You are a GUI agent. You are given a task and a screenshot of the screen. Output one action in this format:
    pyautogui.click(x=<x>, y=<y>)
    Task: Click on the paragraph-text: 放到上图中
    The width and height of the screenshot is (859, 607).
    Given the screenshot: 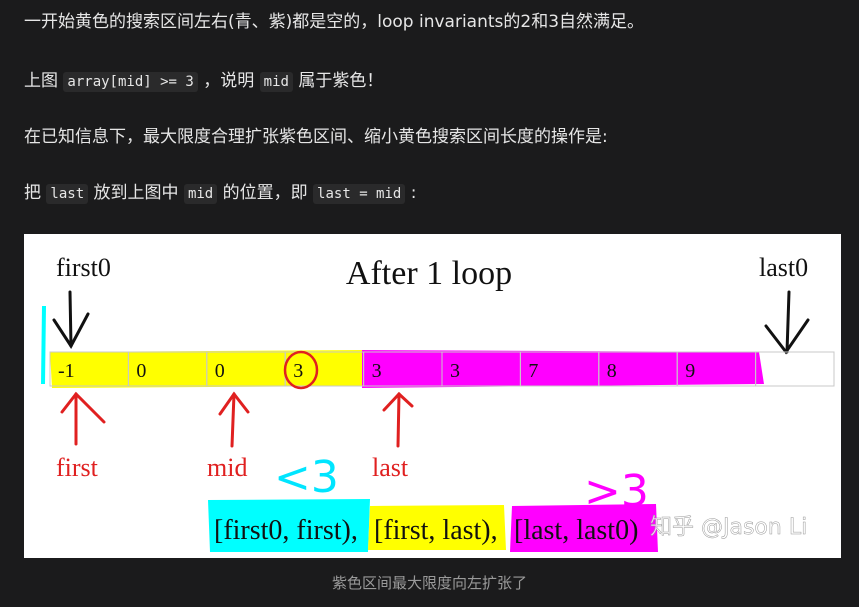 What is the action you would take?
    pyautogui.click(x=136, y=193)
    